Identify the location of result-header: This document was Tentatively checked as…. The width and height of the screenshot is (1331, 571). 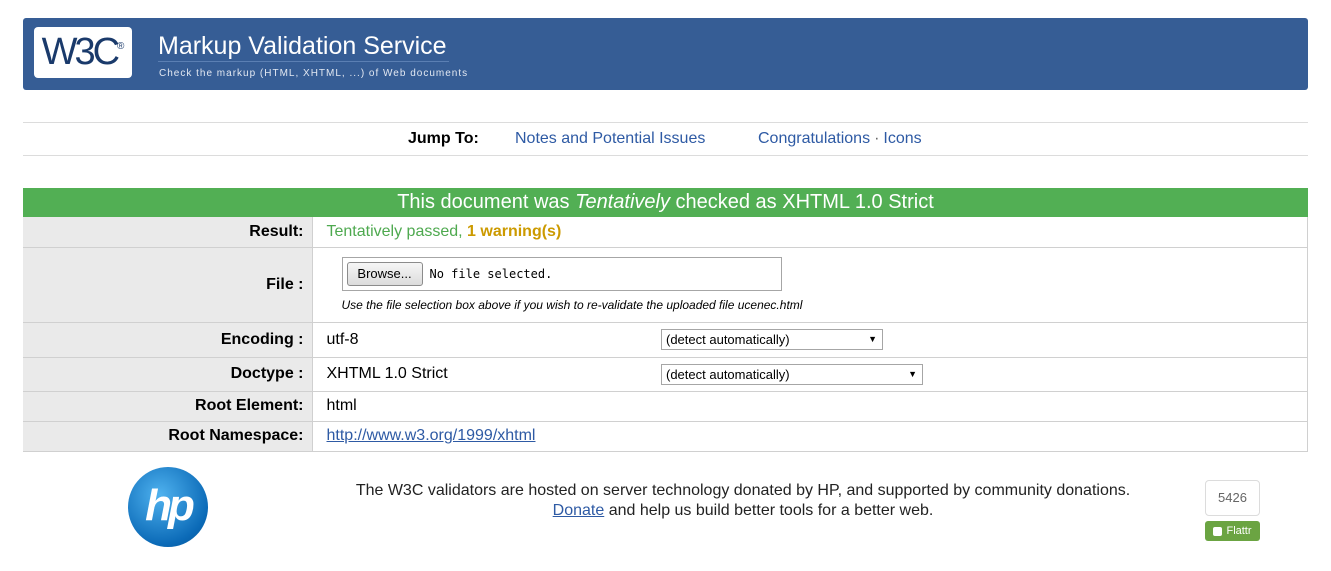
(665, 202).